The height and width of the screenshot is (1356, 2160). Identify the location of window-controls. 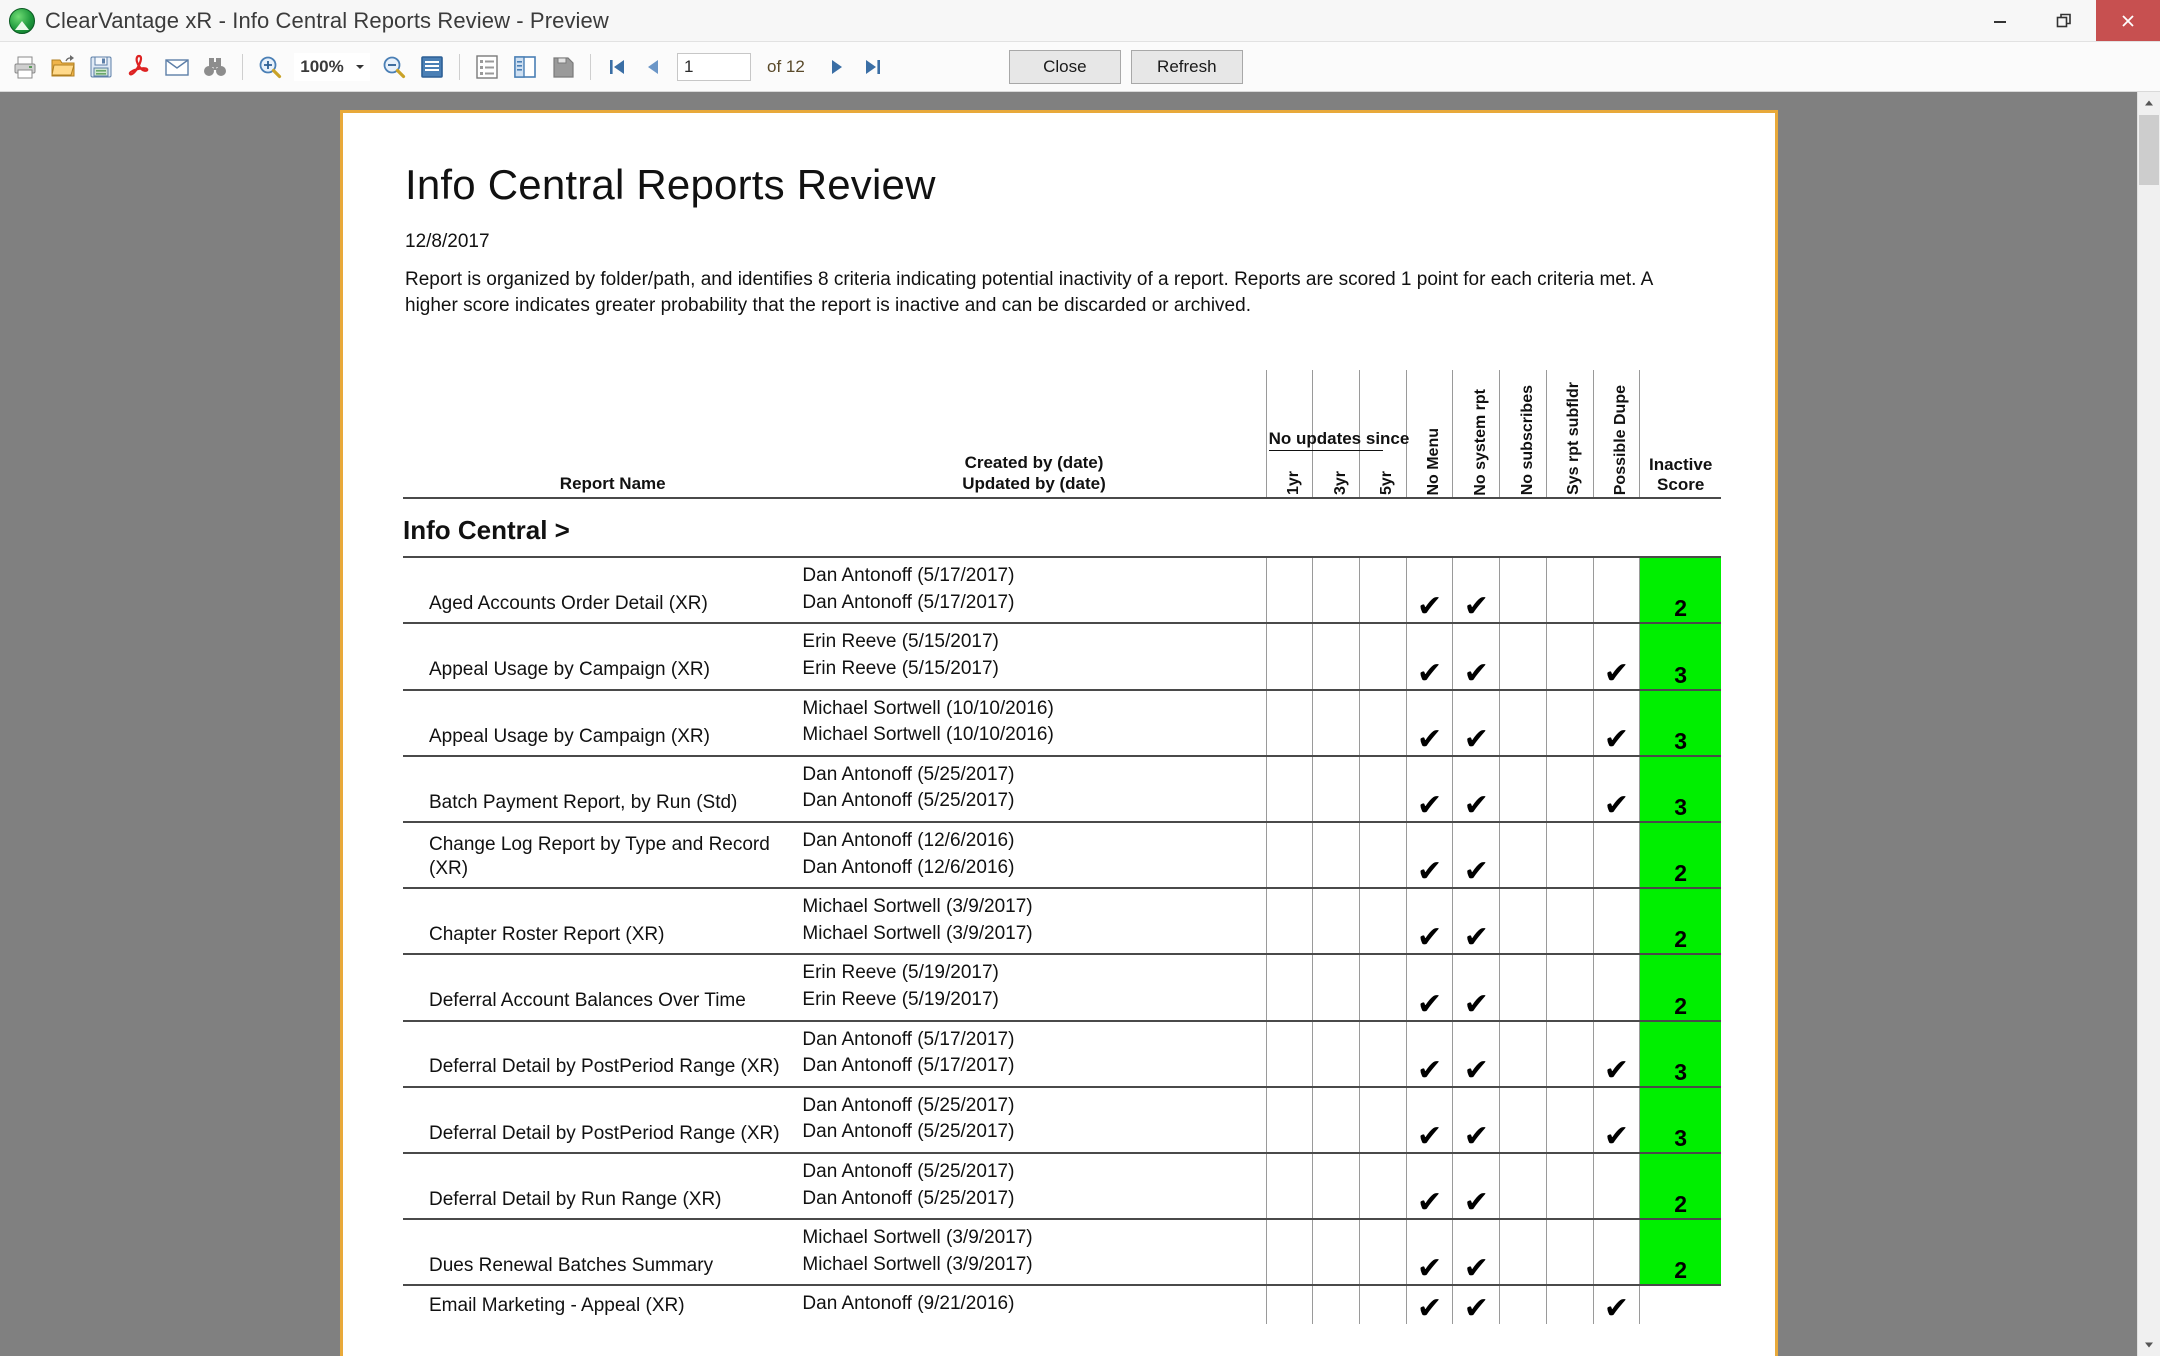
(2064, 20).